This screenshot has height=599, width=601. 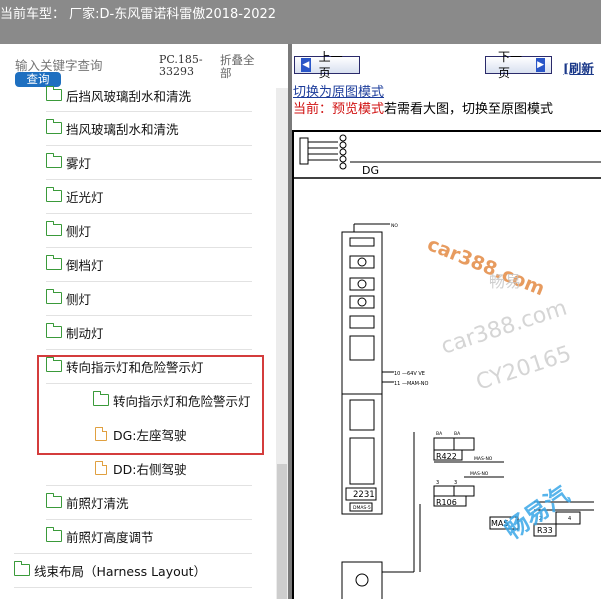 I want to click on tree-item-document: DD:右侧驾驶, so click(x=140, y=468).